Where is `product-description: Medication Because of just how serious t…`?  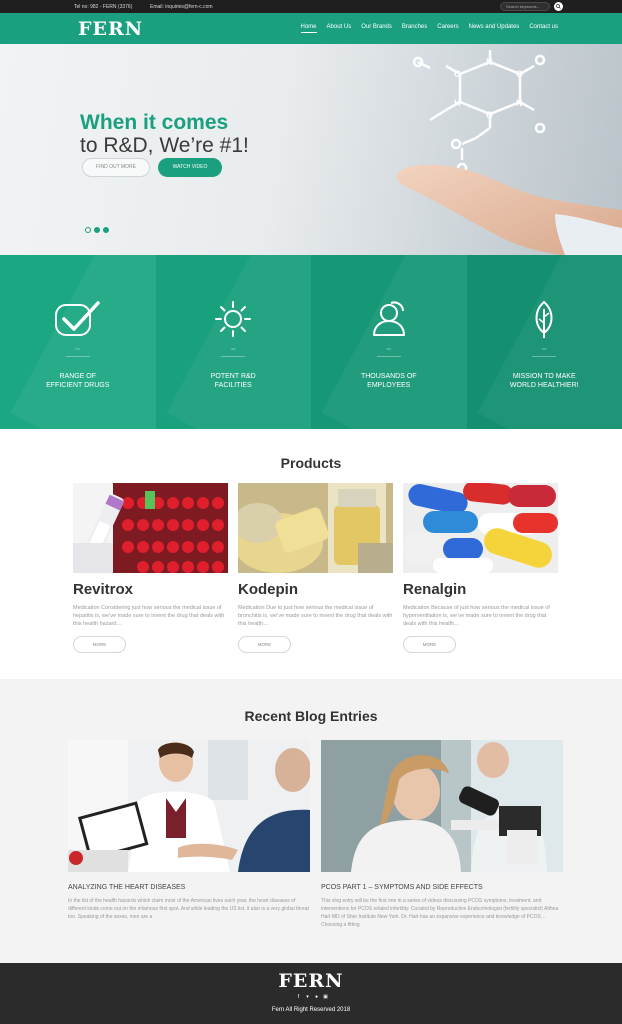 product-description: Medication Because of just how serious t… is located at coordinates (476, 616).